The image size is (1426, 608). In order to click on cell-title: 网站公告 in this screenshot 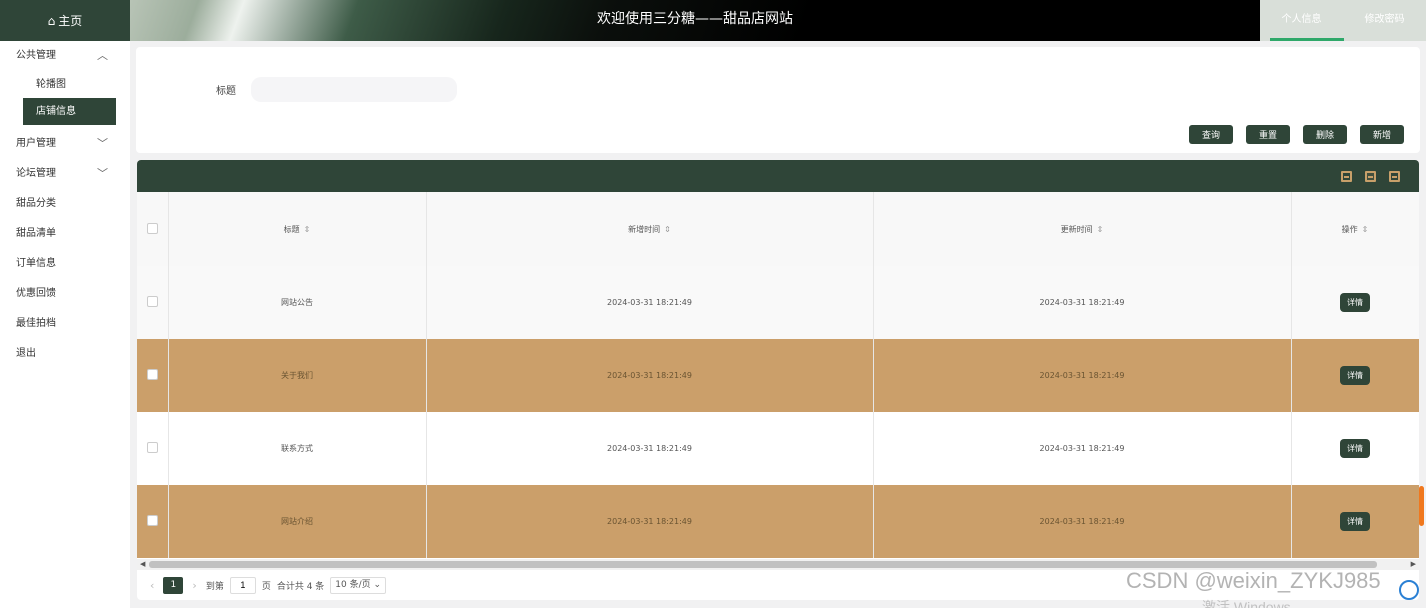, I will do `click(297, 302)`.